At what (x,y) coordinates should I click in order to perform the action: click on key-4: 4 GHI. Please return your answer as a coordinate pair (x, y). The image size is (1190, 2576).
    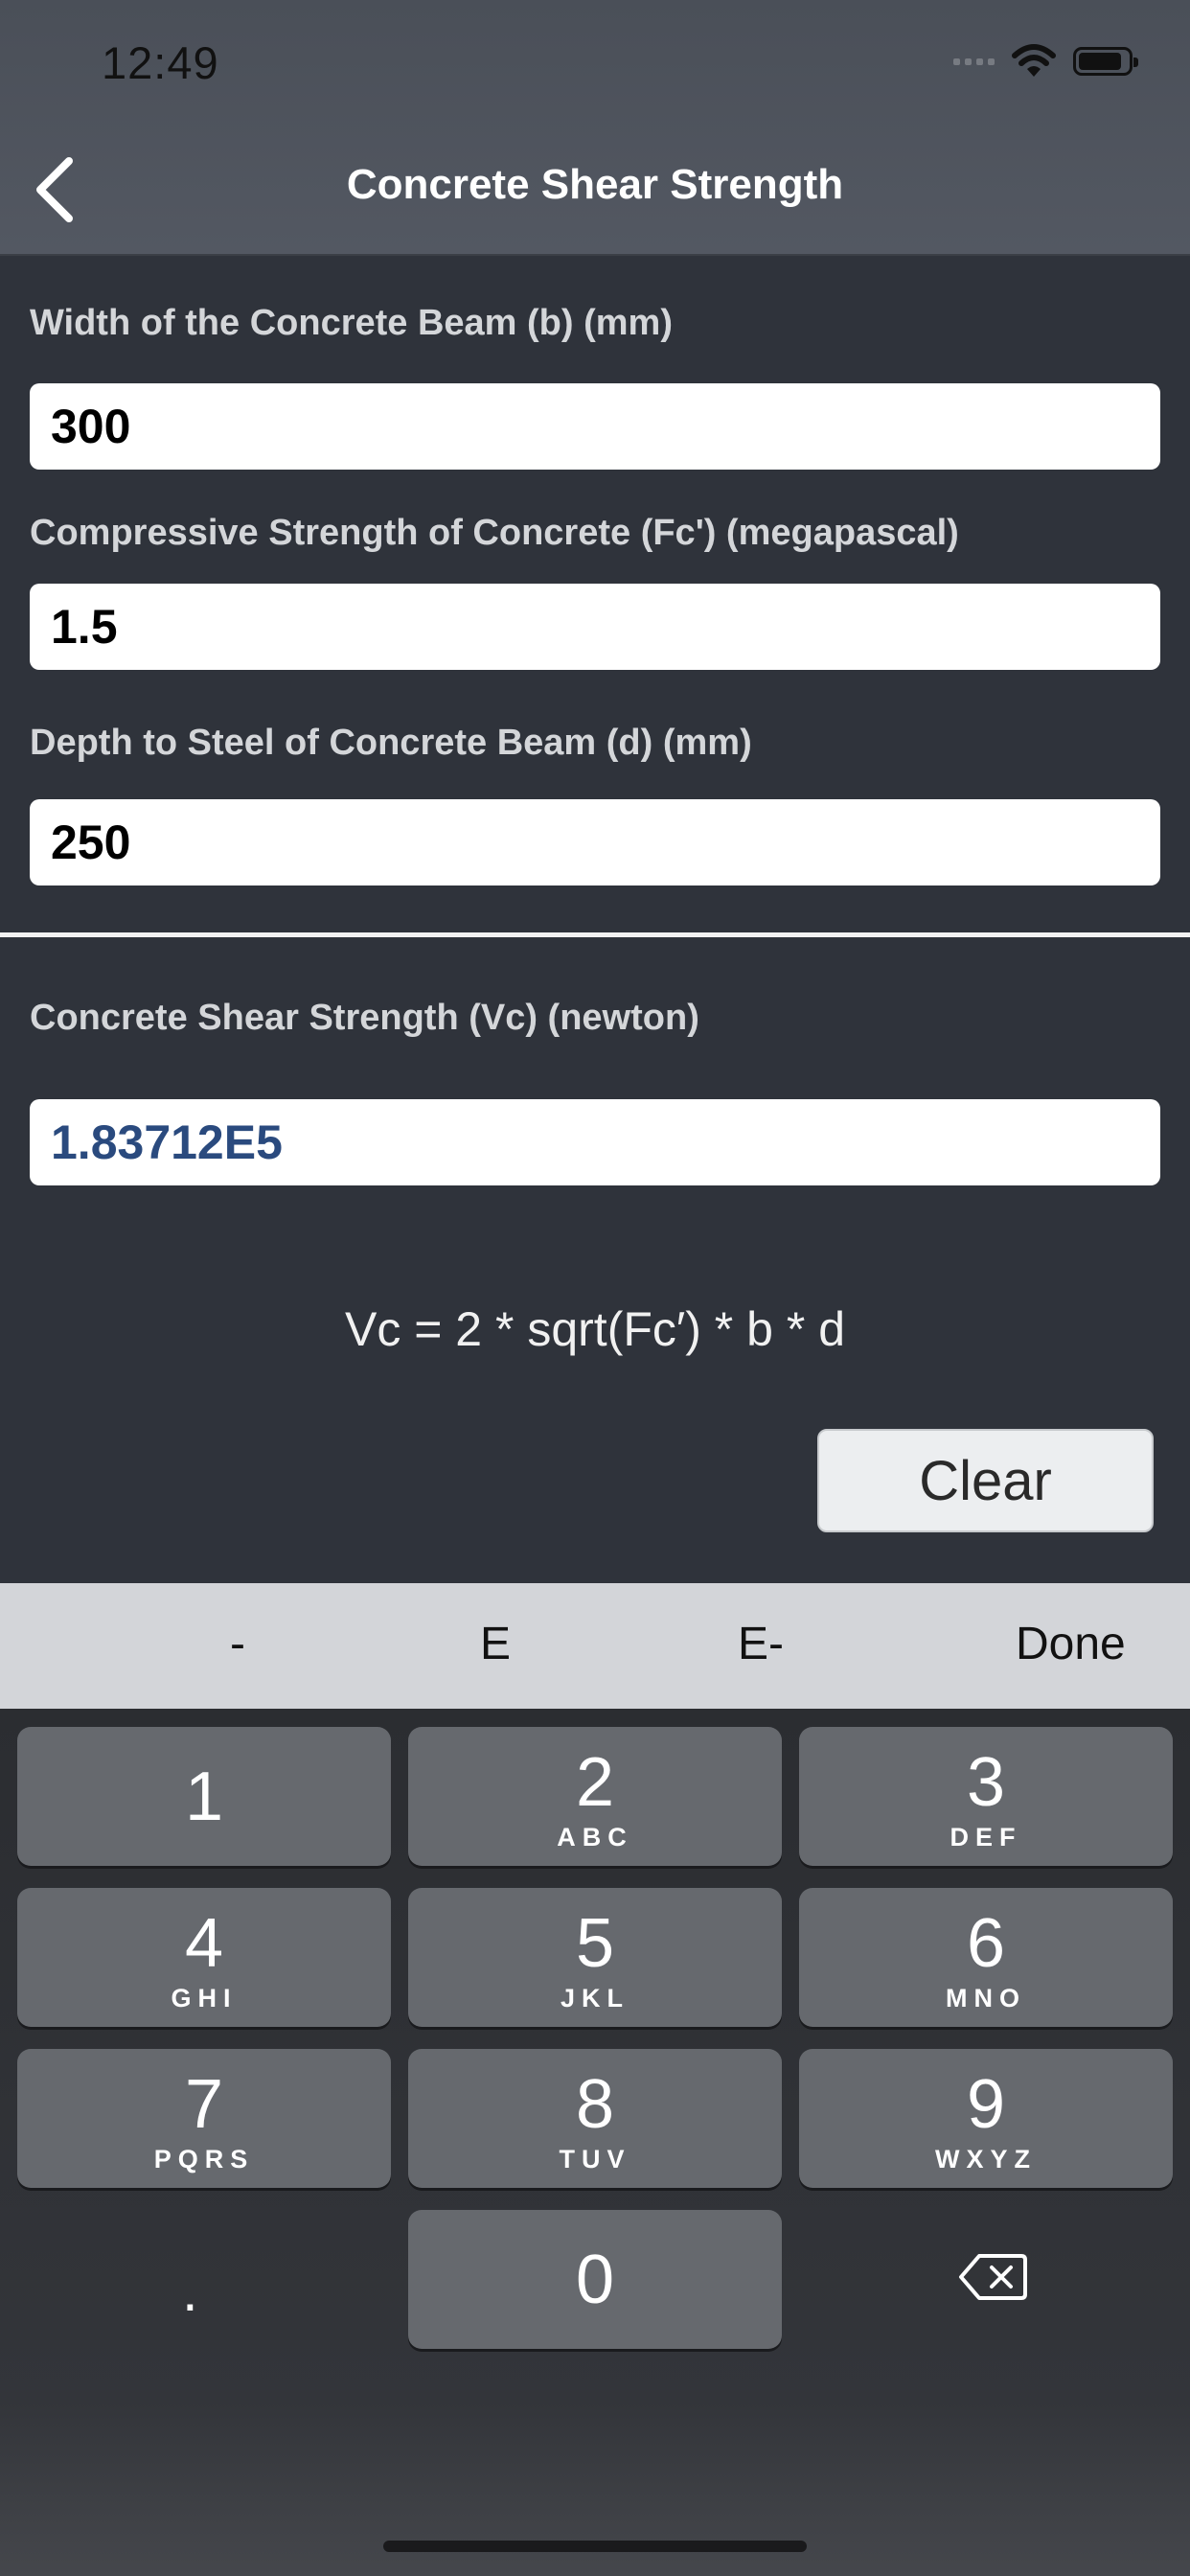
    Looking at the image, I should click on (204, 1957).